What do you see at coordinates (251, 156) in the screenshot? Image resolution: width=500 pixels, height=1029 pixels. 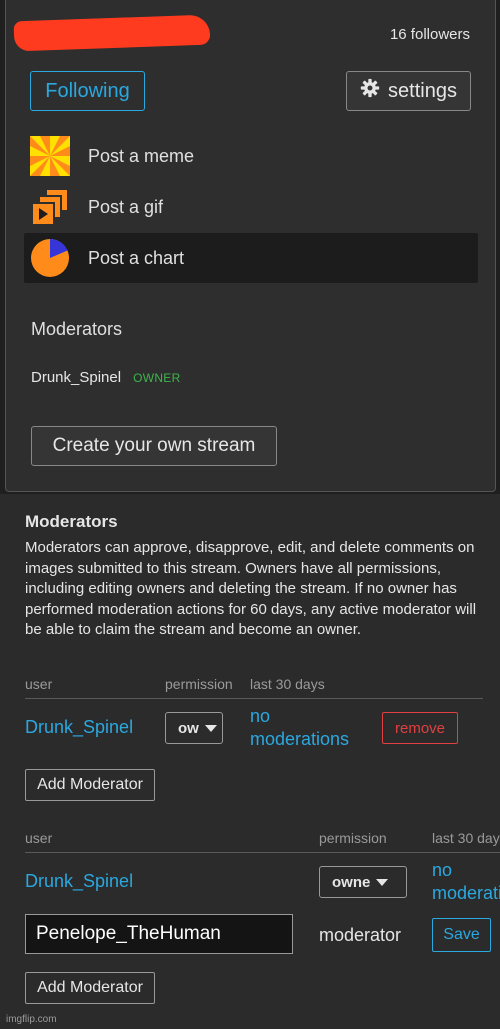 I see `post-meme-item: Post a meme` at bounding box center [251, 156].